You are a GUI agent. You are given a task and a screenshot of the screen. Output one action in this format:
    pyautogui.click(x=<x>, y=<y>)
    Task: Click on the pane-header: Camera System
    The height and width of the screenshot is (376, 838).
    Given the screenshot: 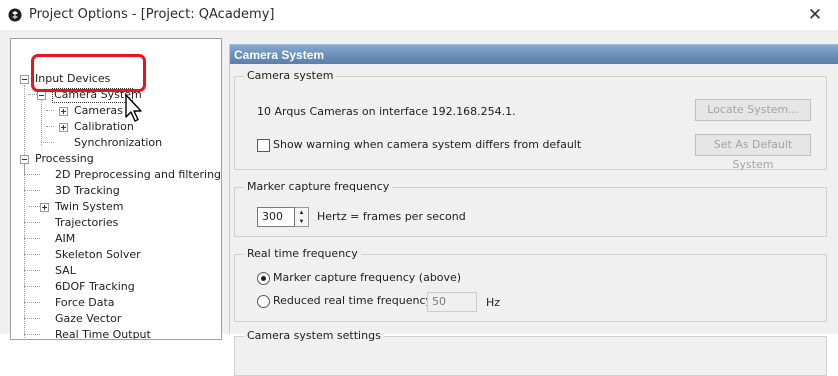 What is the action you would take?
    pyautogui.click(x=534, y=54)
    